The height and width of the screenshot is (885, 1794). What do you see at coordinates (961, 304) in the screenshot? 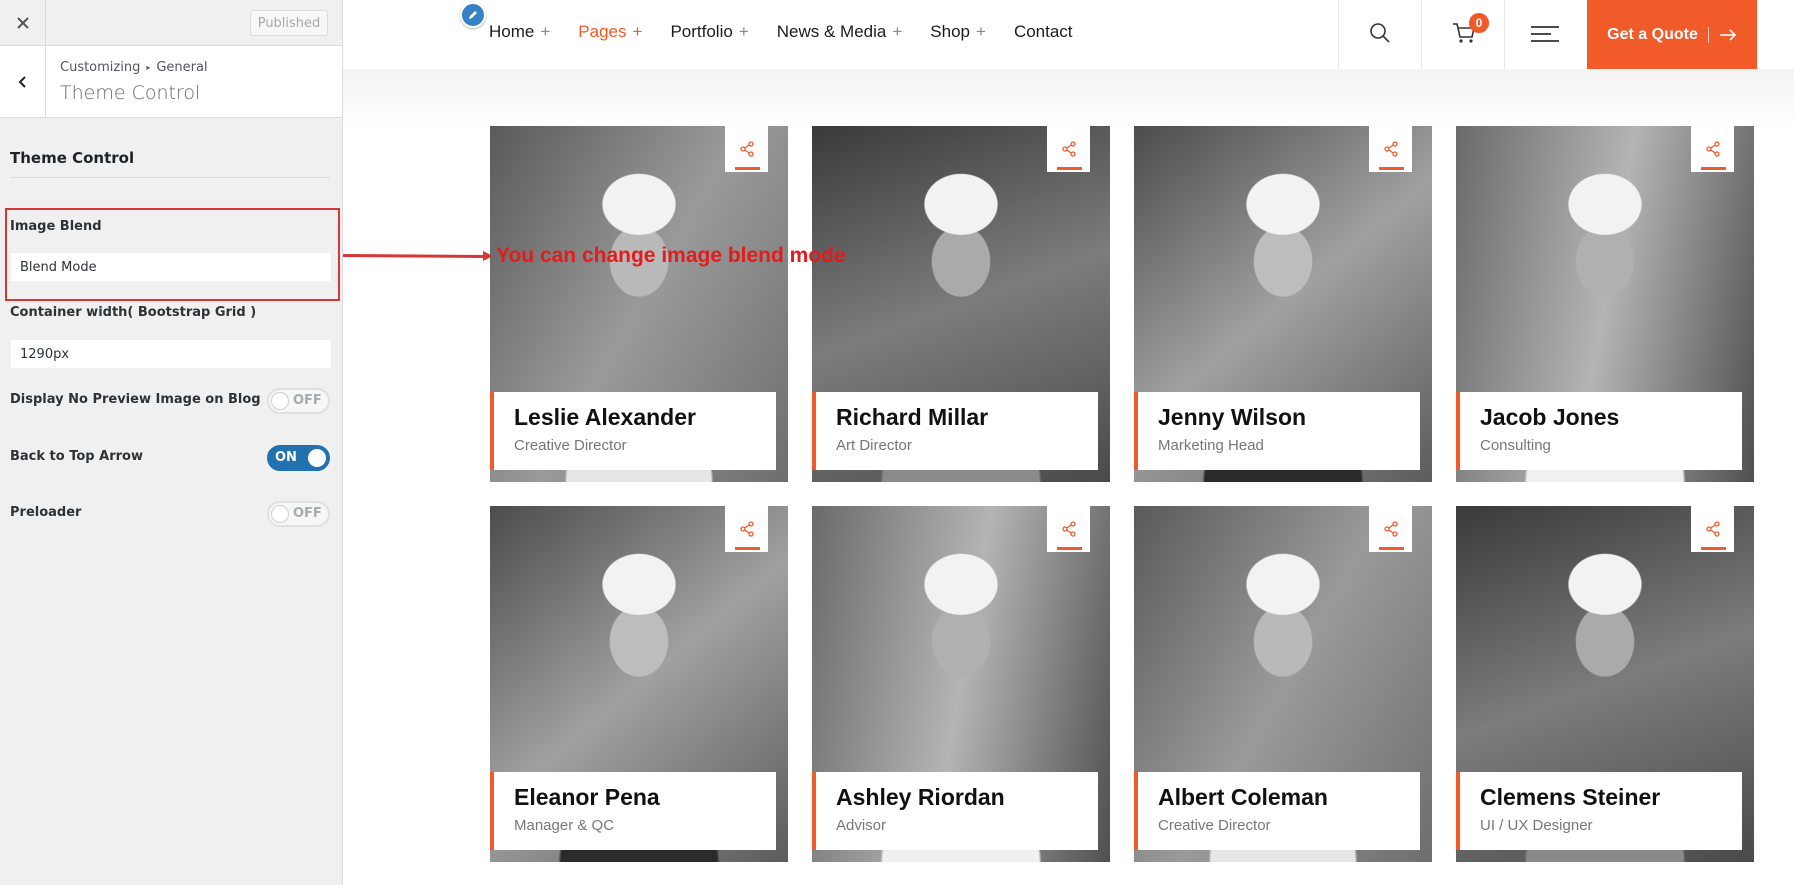
I see `team-card: Richard Millar Art Director` at bounding box center [961, 304].